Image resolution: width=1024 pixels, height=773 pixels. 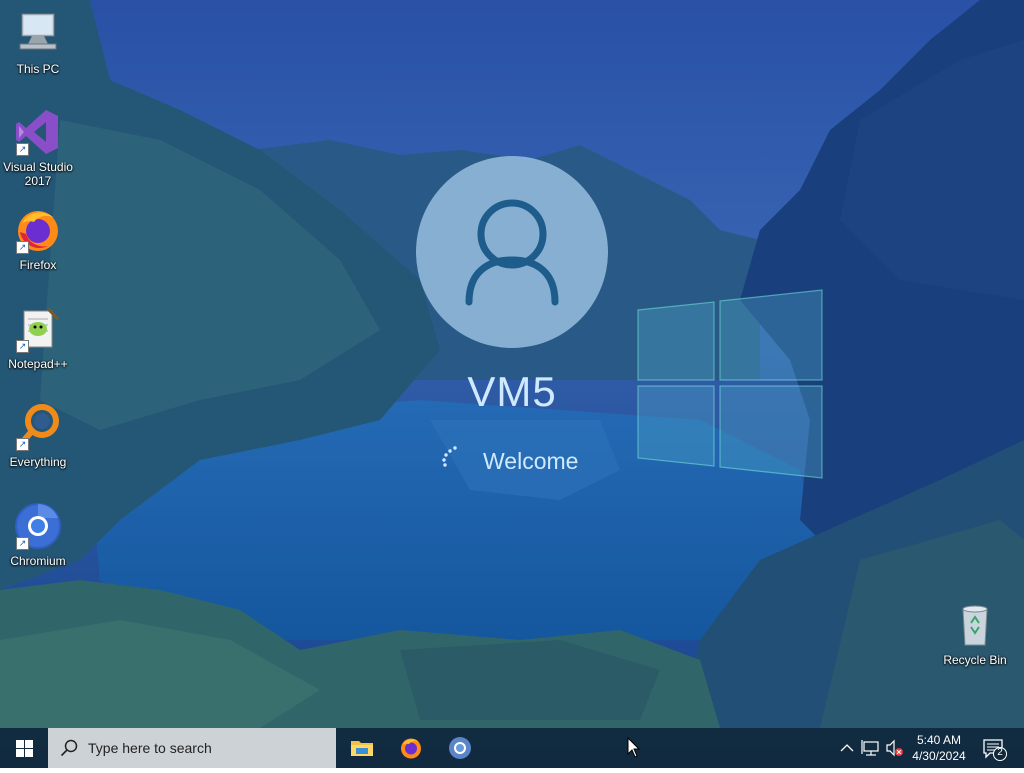 What do you see at coordinates (730, 384) in the screenshot?
I see `windows-logo` at bounding box center [730, 384].